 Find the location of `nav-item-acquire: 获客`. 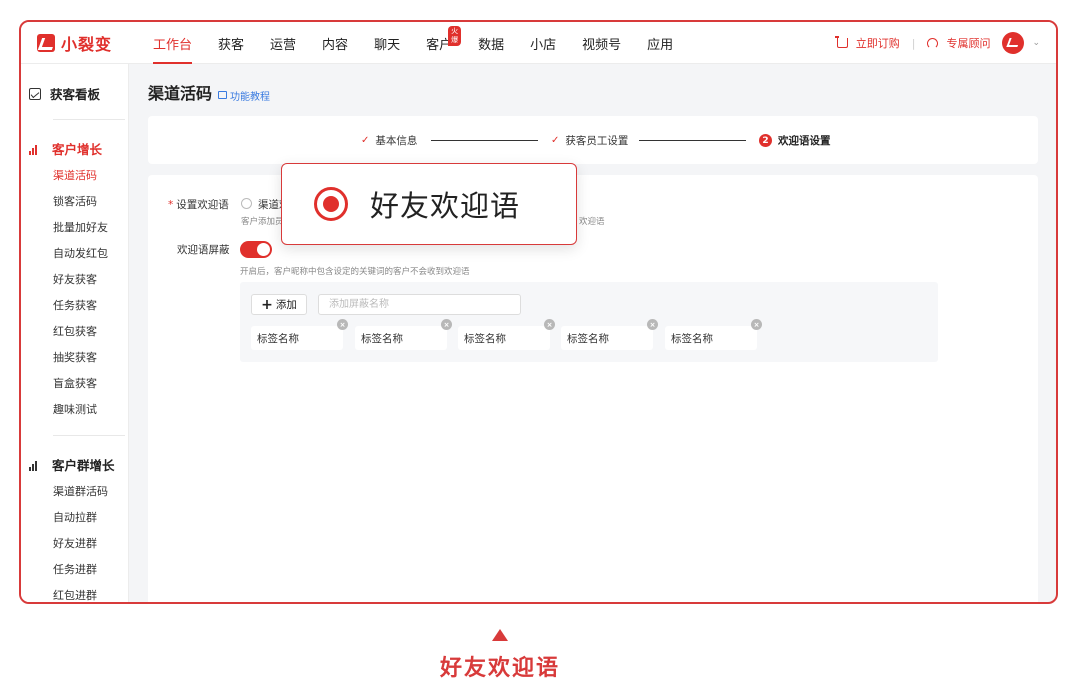

nav-item-acquire: 获客 is located at coordinates (231, 43).